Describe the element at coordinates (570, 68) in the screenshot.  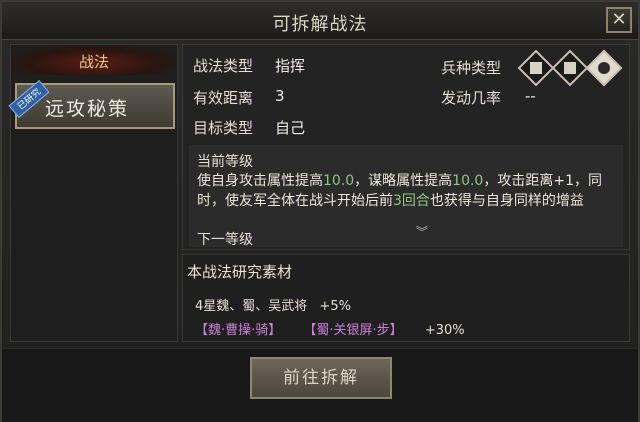
I see `archer-icon` at that location.